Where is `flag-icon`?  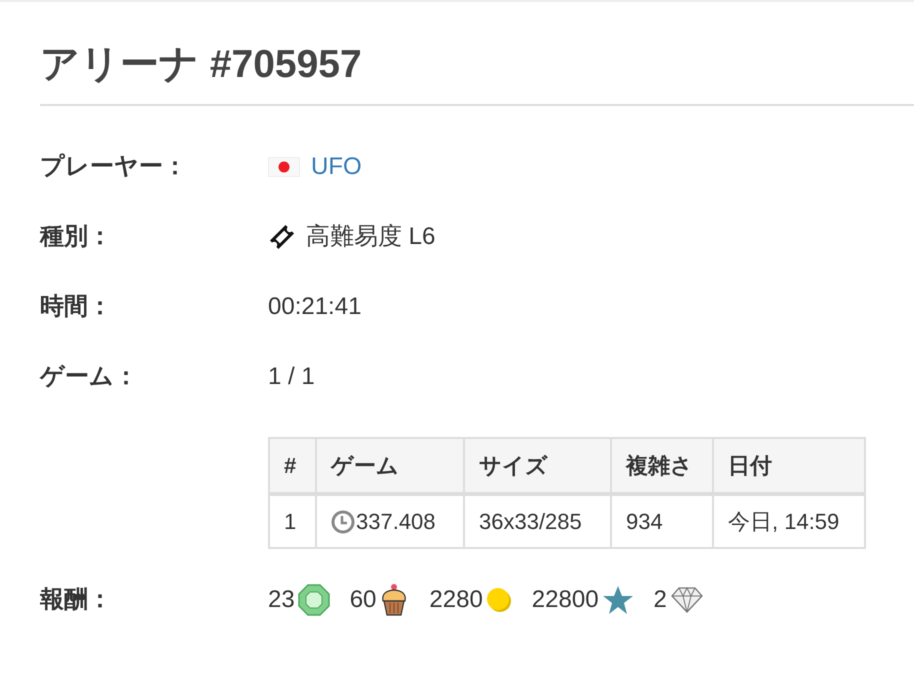
flag-icon is located at coordinates (284, 167).